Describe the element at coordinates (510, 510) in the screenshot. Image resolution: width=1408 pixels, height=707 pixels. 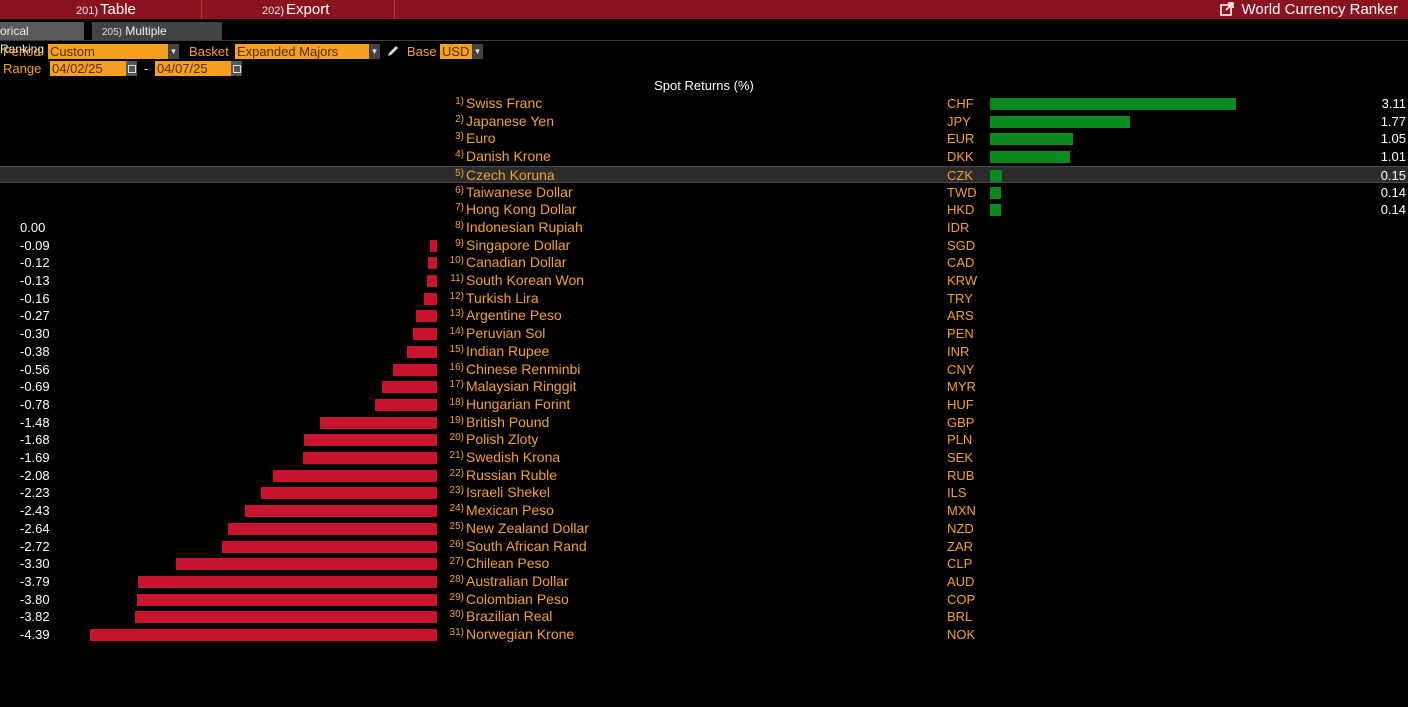
I see `currency-name: Mexican Peso` at that location.